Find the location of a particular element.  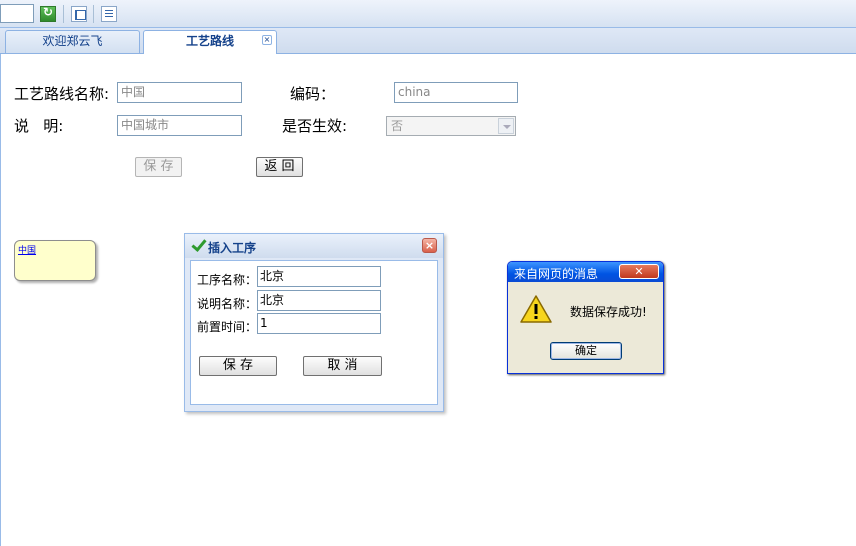

alert-dialog: 来自网页的消息 ✕ 数据保存成功! 确定 is located at coordinates (585, 317).